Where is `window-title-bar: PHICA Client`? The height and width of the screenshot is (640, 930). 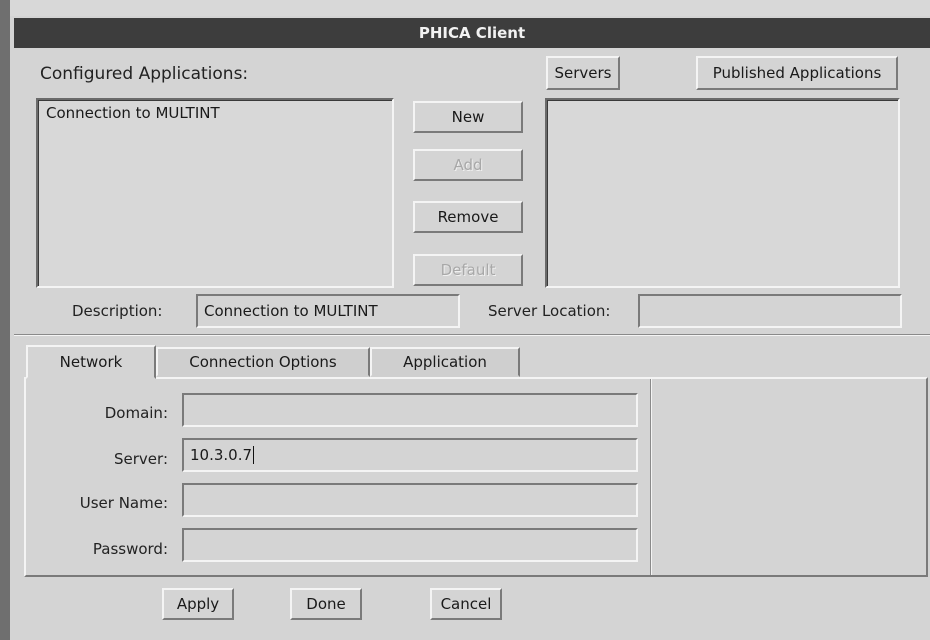 window-title-bar: PHICA Client is located at coordinates (472, 33).